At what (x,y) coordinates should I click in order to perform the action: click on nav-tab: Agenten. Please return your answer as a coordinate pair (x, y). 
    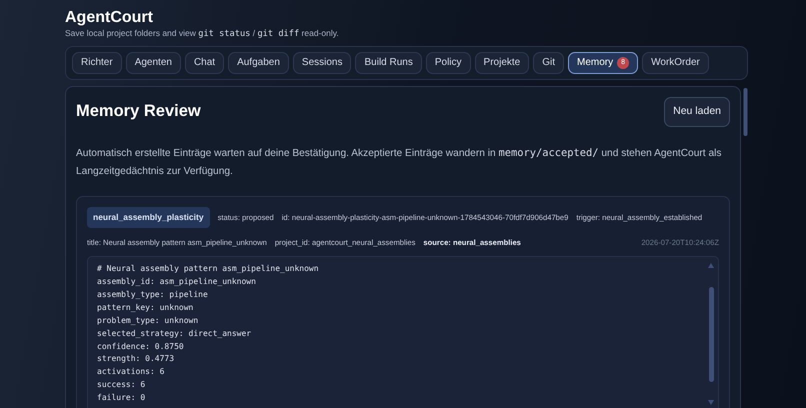
    Looking at the image, I should click on (153, 63).